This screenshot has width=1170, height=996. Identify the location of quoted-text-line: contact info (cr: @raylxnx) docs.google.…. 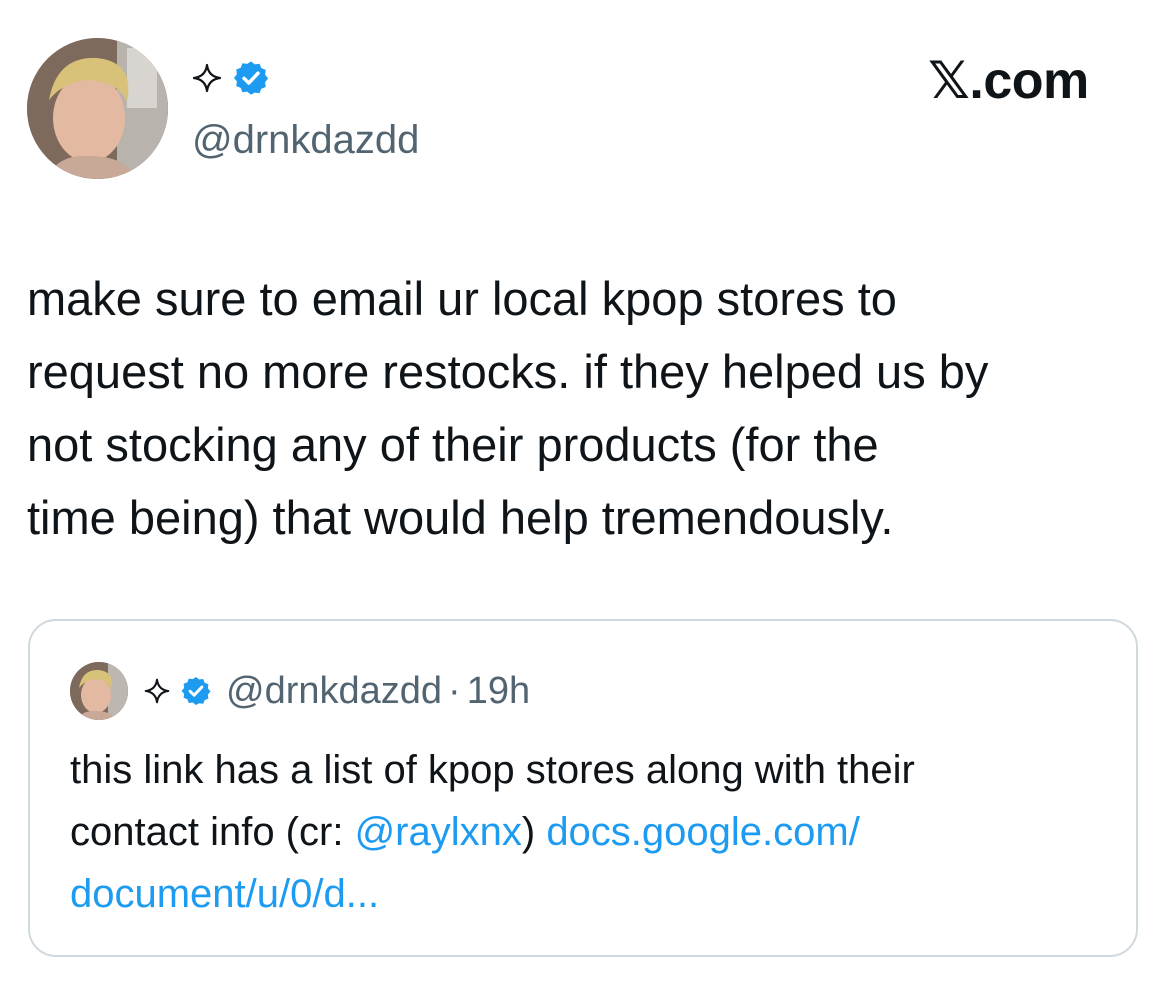
(595, 832).